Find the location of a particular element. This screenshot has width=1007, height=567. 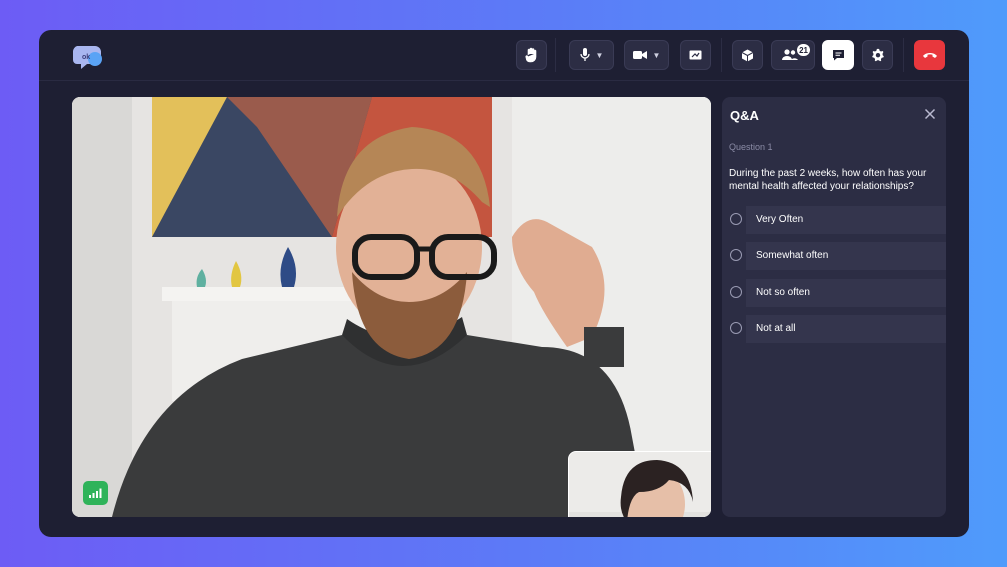

camera-button: ▼ is located at coordinates (646, 55).